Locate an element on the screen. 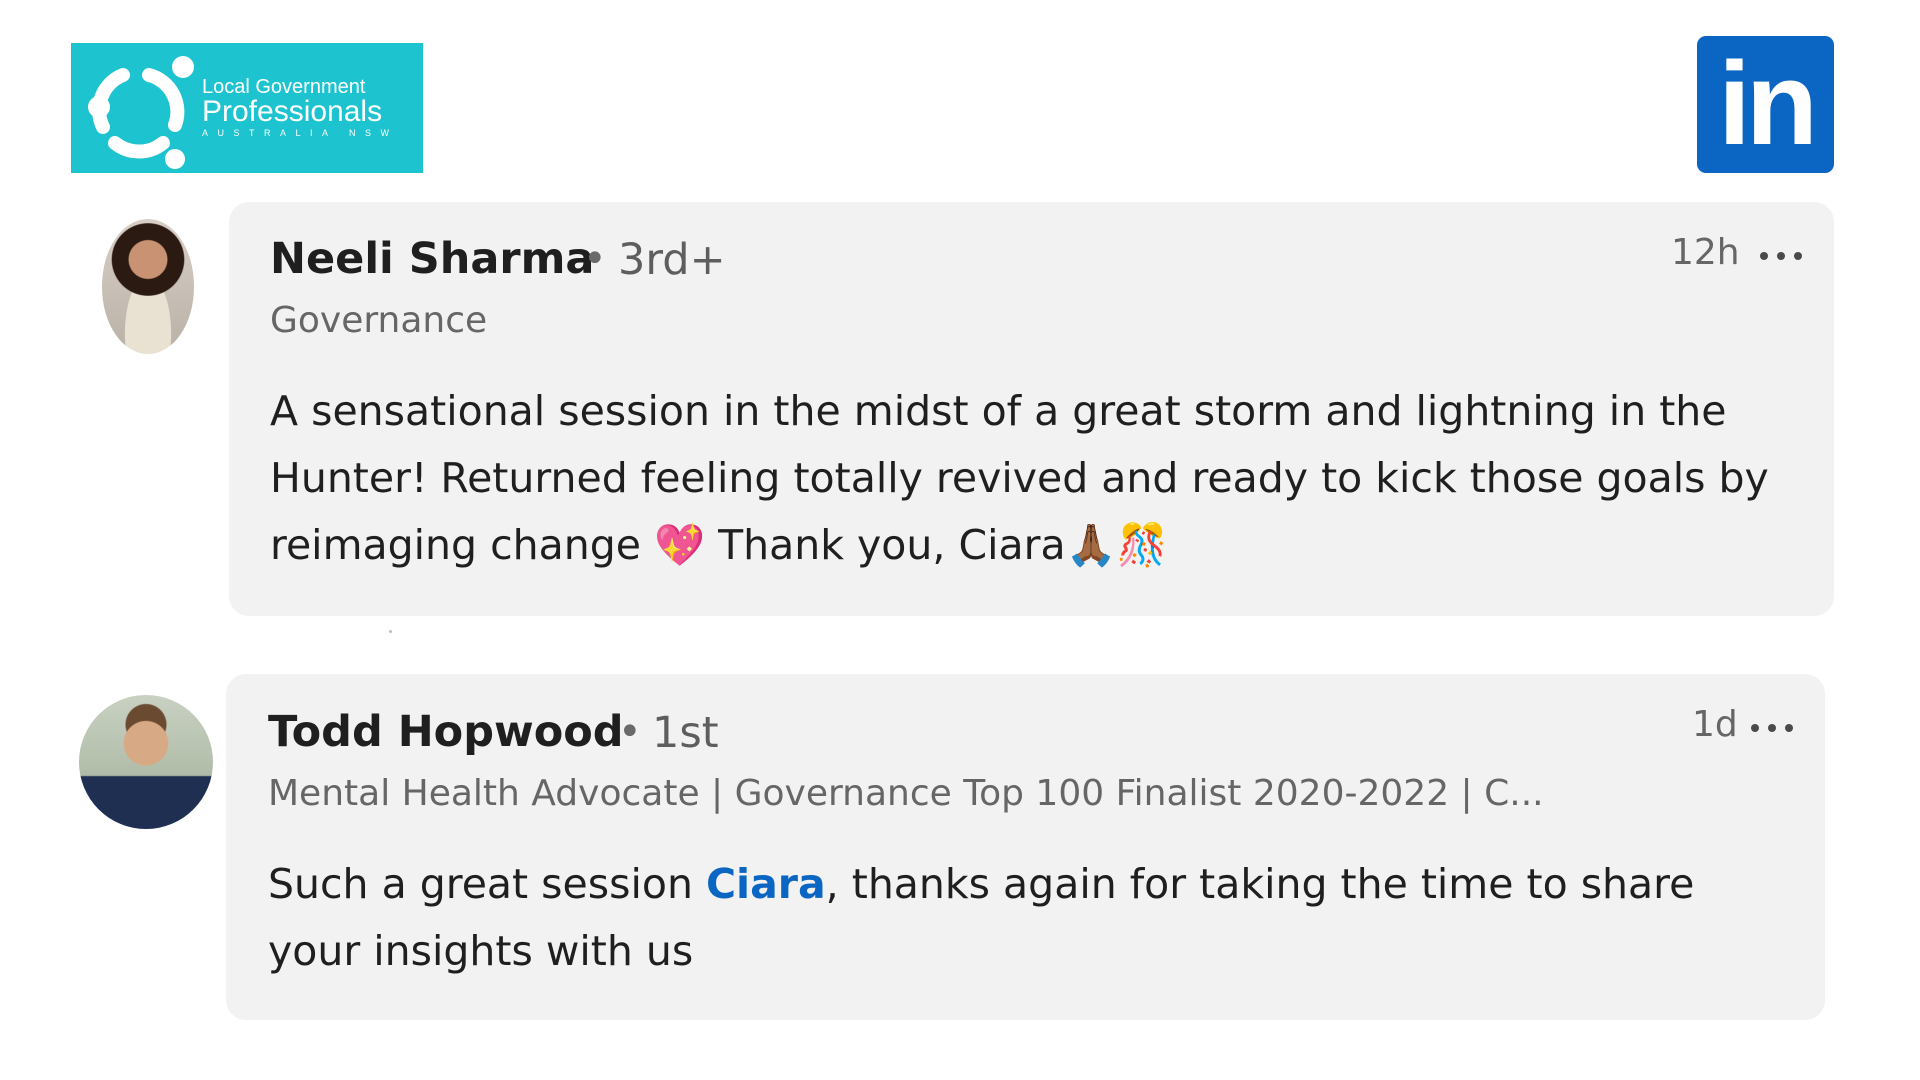 This screenshot has height=1080, width=1920. mention-link: Ciara is located at coordinates (766, 884).